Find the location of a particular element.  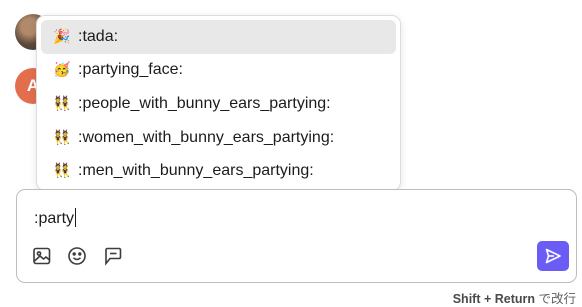

suggestion-label: :men_with_bunny_ears_partying: is located at coordinates (196, 171).